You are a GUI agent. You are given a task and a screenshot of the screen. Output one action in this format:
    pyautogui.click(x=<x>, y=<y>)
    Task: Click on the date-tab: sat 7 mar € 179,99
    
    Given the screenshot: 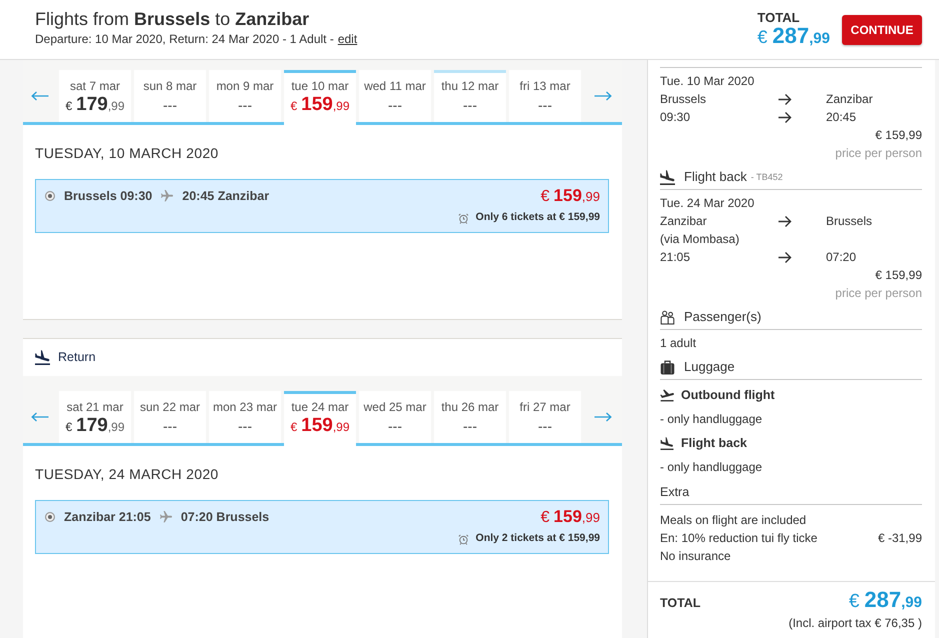 What is the action you would take?
    pyautogui.click(x=95, y=96)
    